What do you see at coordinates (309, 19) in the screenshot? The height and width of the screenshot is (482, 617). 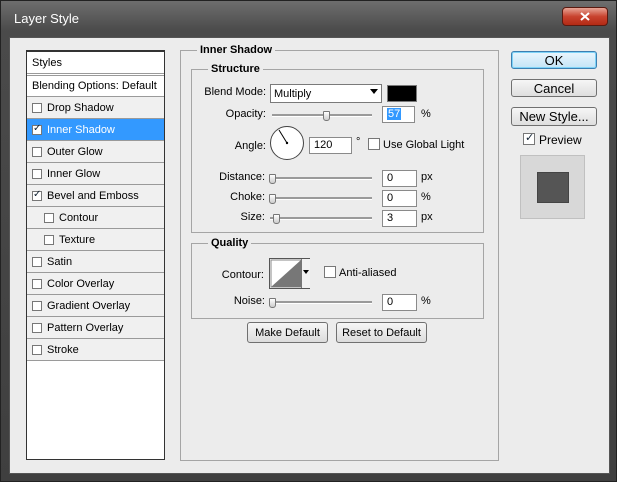 I see `title-bar: Layer Style` at bounding box center [309, 19].